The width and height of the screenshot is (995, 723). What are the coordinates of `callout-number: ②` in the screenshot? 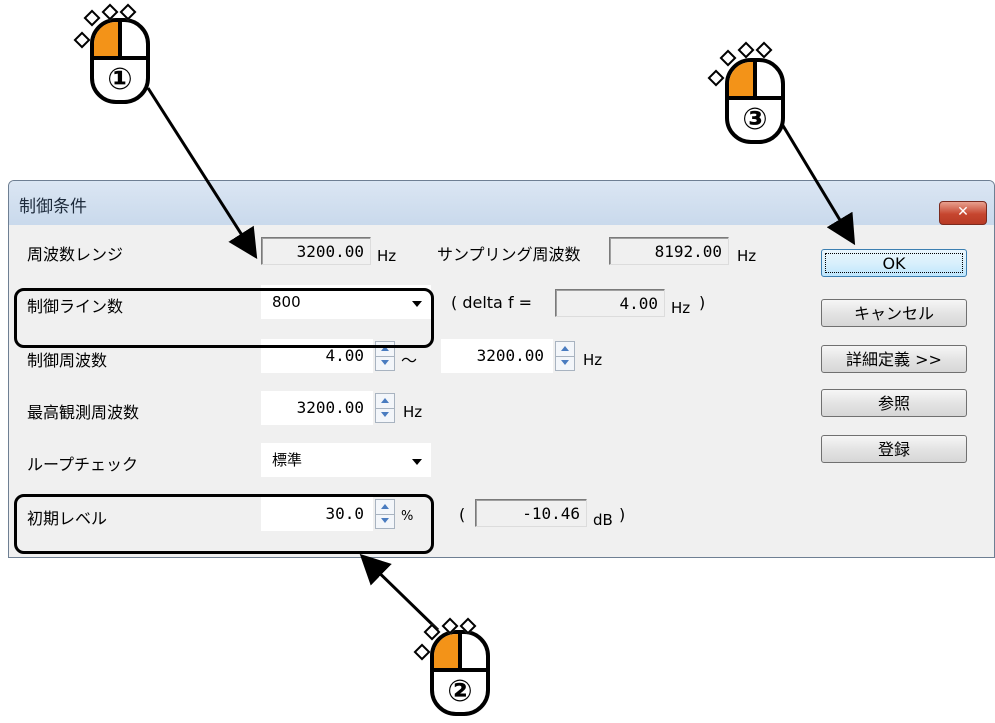 It's located at (460, 691).